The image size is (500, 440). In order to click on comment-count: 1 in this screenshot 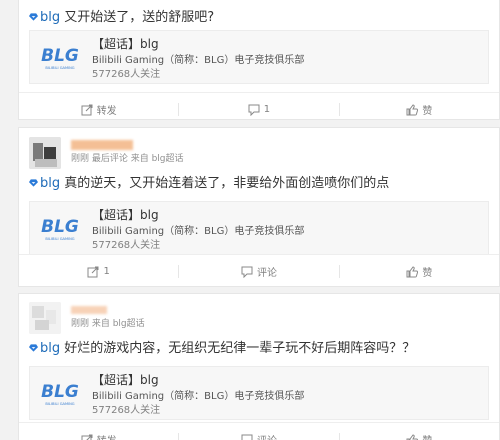, I will do `click(267, 109)`.